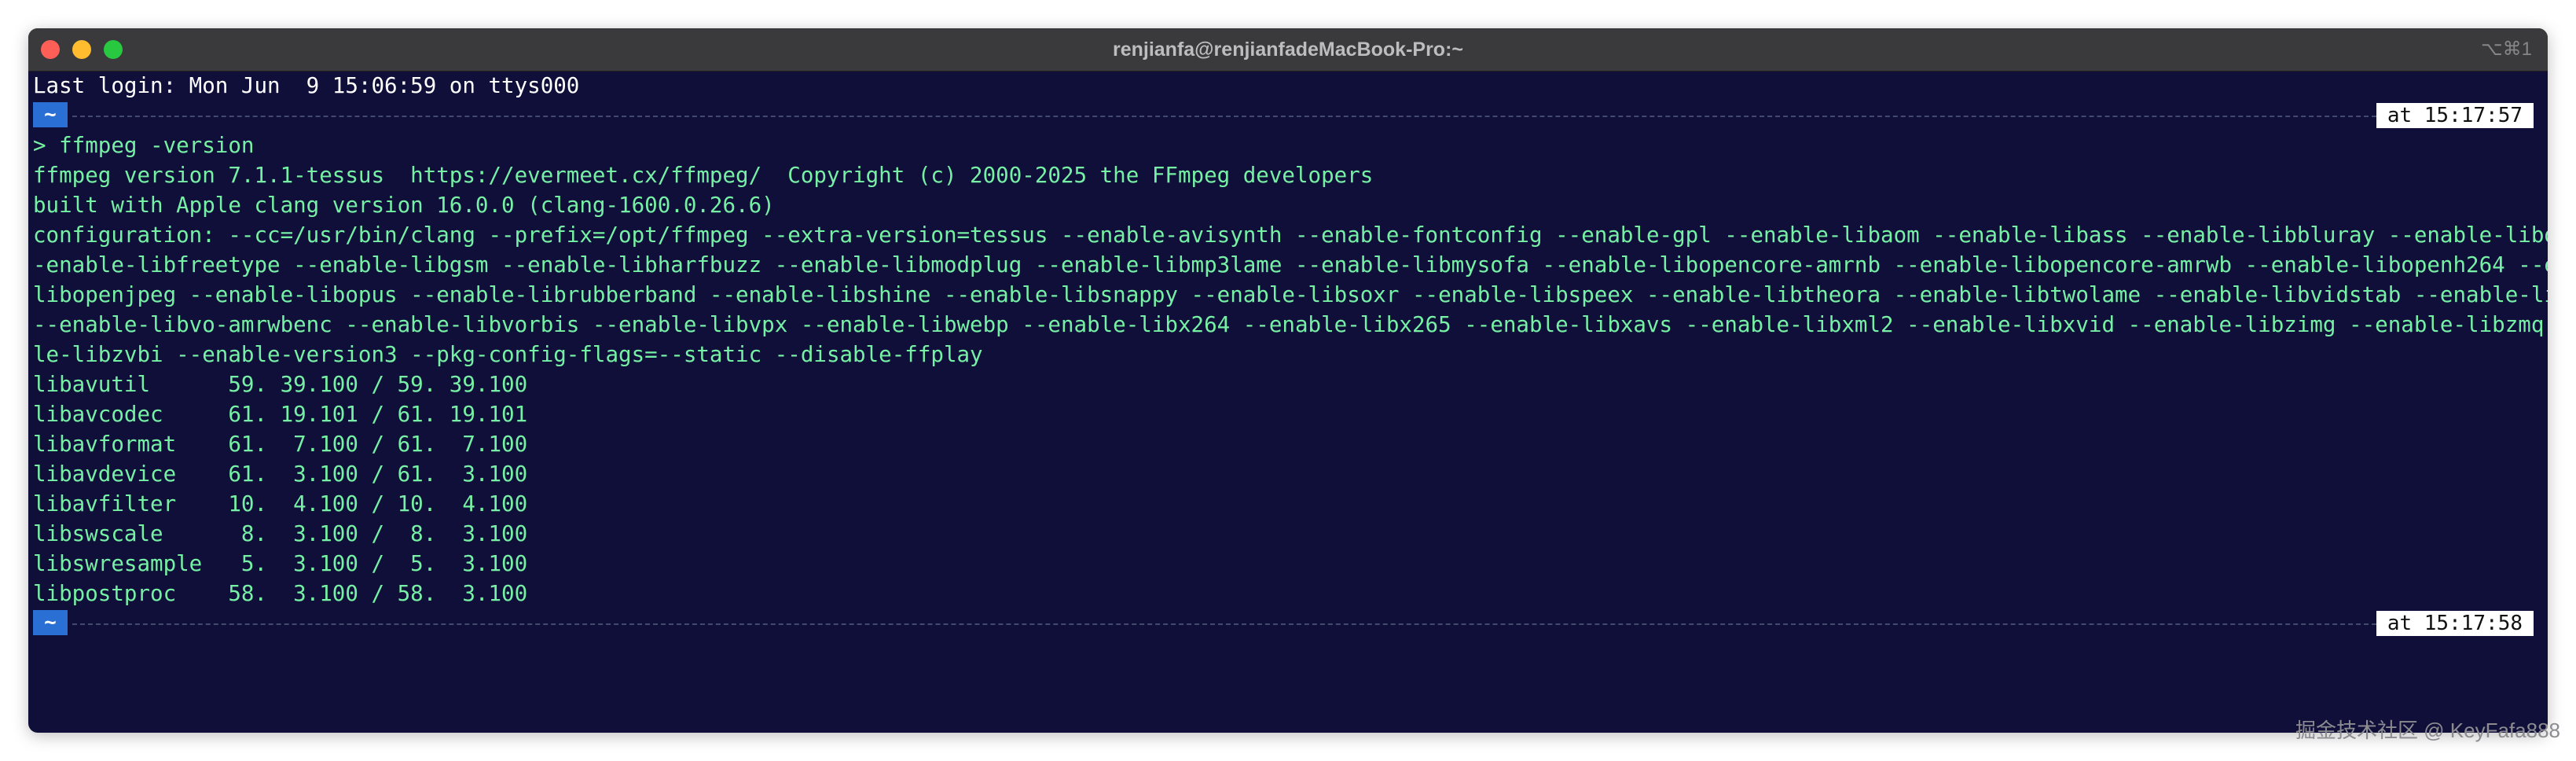 Image resolution: width=2576 pixels, height=761 pixels. I want to click on title-bar: renjianfa@renjianfadeMacBook-Pro:~ ⌥⌘1, so click(1288, 50).